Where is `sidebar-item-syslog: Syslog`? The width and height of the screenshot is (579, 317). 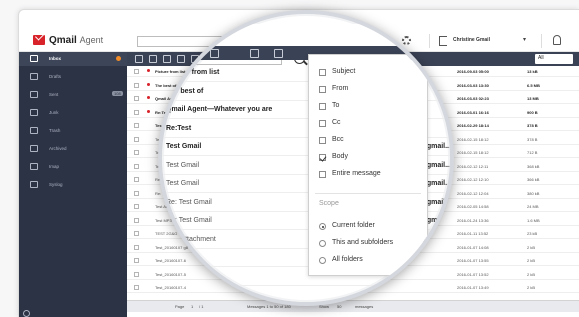 sidebar-item-syslog: Syslog is located at coordinates (73, 185).